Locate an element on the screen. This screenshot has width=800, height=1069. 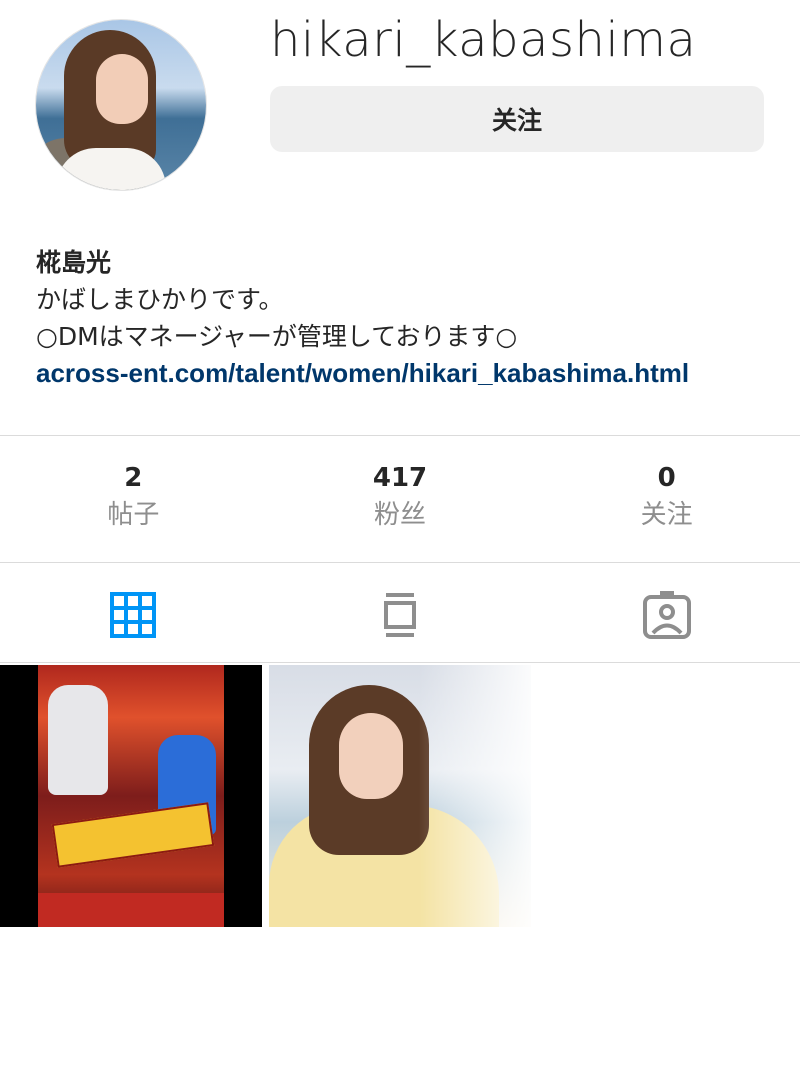
poster-title-banner is located at coordinates (133, 835).